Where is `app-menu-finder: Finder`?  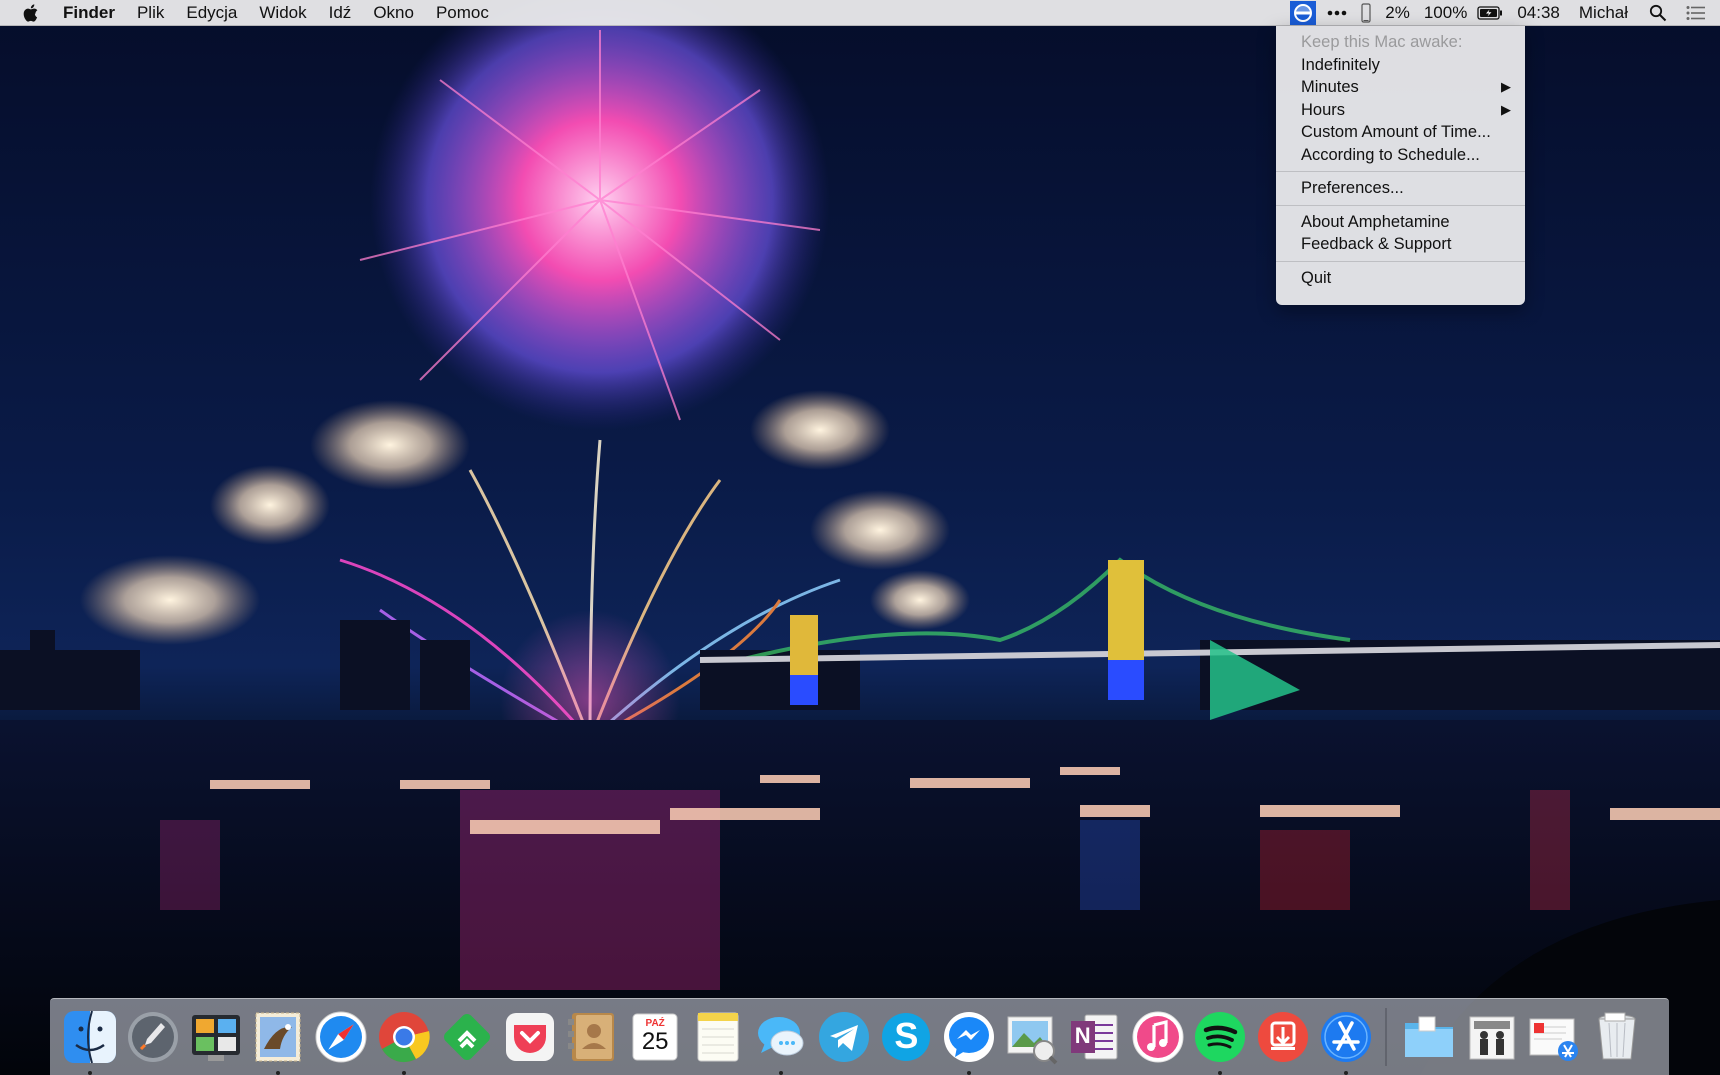
app-menu-finder: Finder is located at coordinates (89, 13).